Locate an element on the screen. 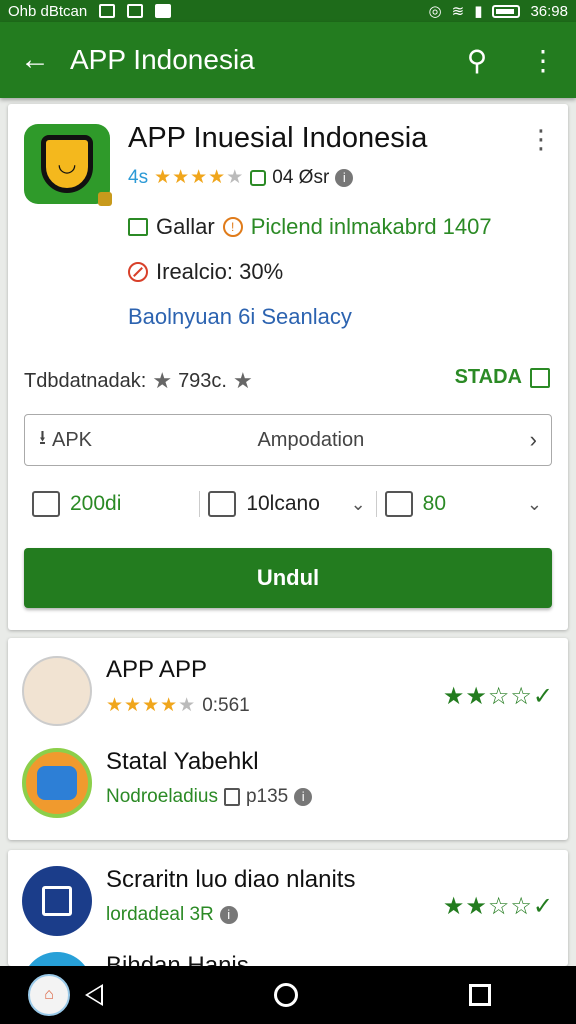 This screenshot has height=1024, width=576. warning-icon: ! is located at coordinates (232, 227).